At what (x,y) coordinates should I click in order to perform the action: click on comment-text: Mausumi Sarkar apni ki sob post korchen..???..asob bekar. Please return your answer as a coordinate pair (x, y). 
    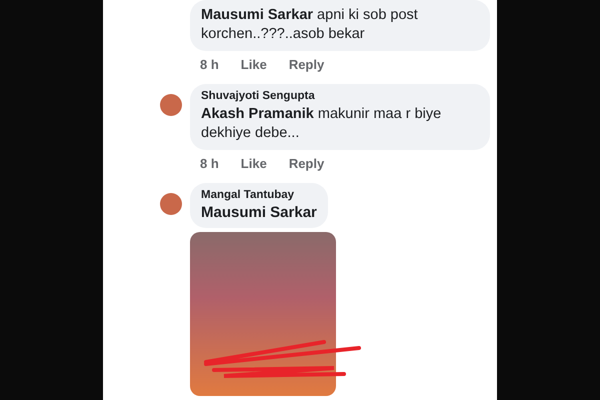
    Looking at the image, I should click on (310, 25).